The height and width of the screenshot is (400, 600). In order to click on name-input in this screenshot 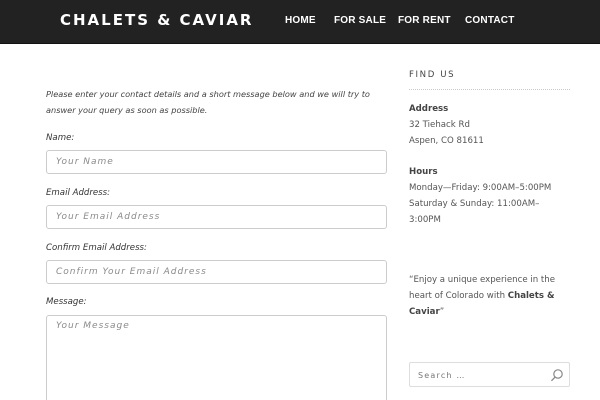, I will do `click(216, 162)`.